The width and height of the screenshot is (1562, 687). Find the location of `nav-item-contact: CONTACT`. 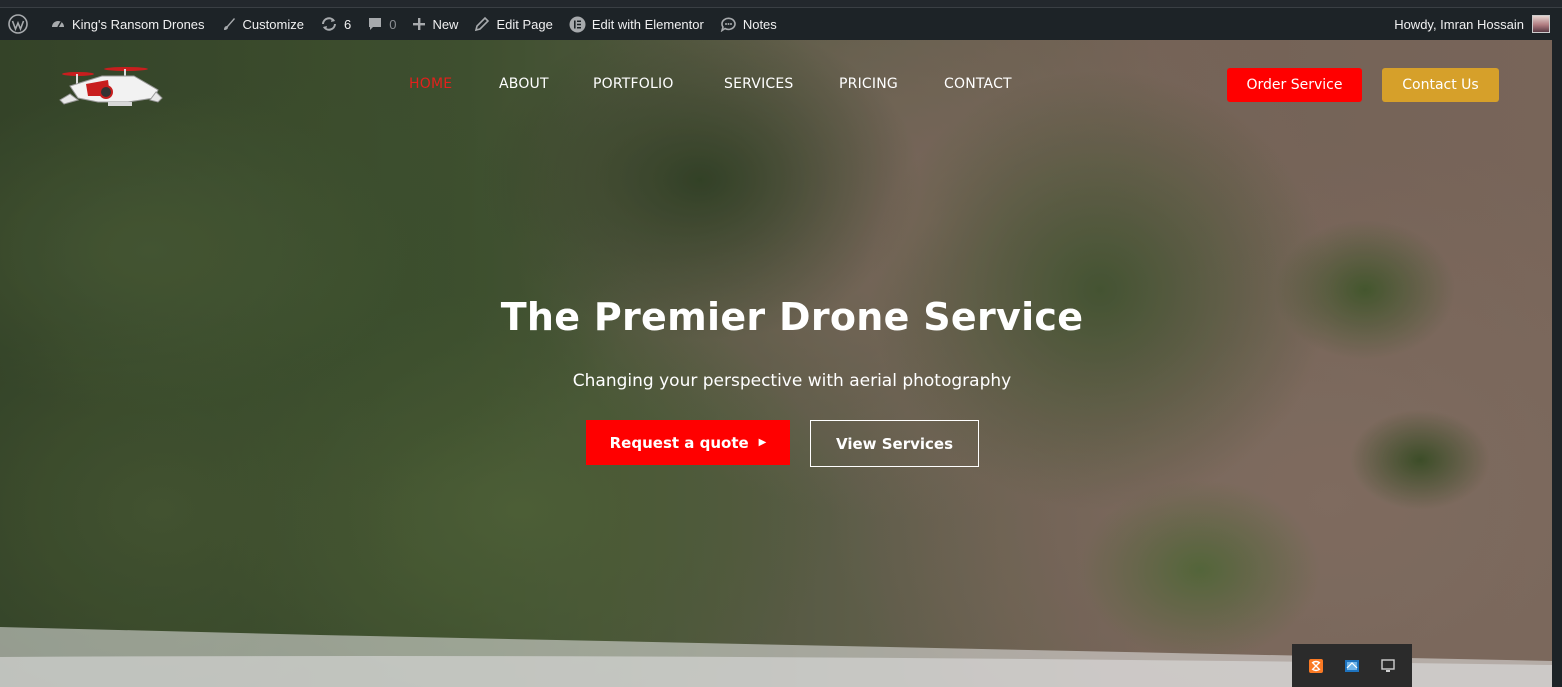

nav-item-contact: CONTACT is located at coordinates (978, 84).